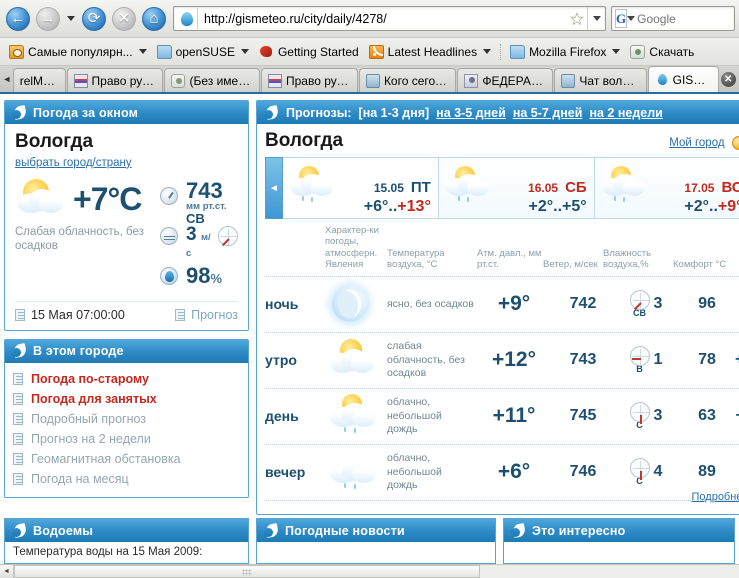 The height and width of the screenshot is (578, 739). I want to click on bookmark-item: Getting Started, so click(309, 52).